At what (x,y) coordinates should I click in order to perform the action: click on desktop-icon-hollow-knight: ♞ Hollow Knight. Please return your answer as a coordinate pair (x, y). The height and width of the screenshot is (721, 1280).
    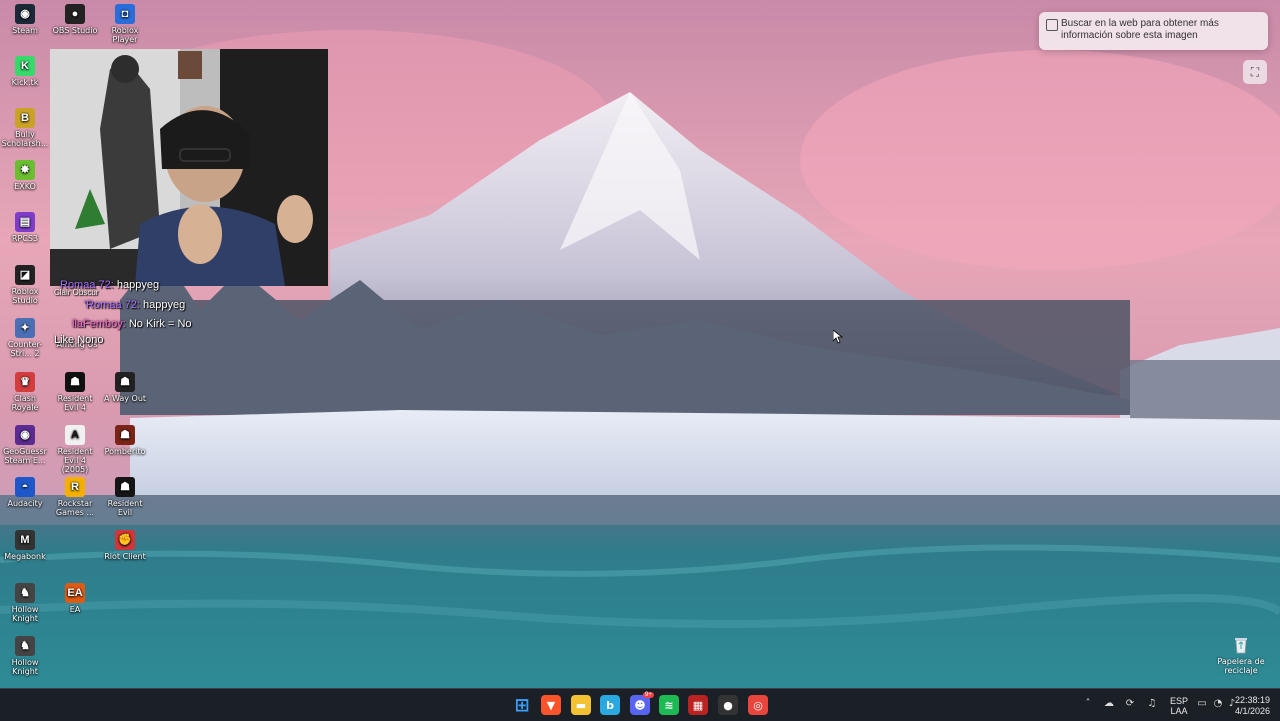
    Looking at the image, I should click on (25, 603).